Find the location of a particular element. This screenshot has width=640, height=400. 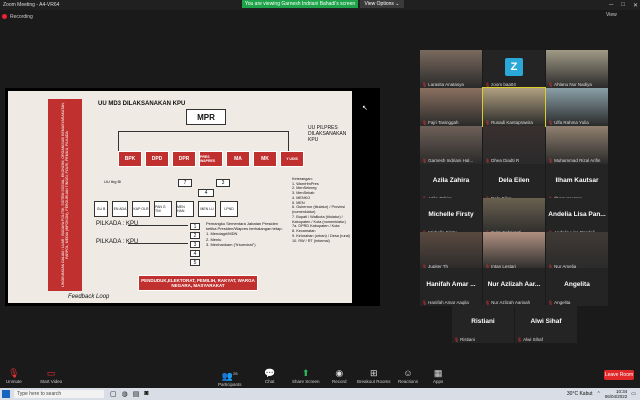

unmute-button: 🎙 Unmute is located at coordinates (14, 376).